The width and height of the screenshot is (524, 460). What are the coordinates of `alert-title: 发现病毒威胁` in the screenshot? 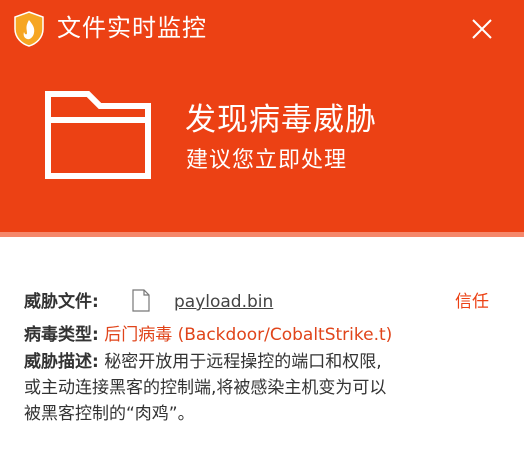 It's located at (281, 120).